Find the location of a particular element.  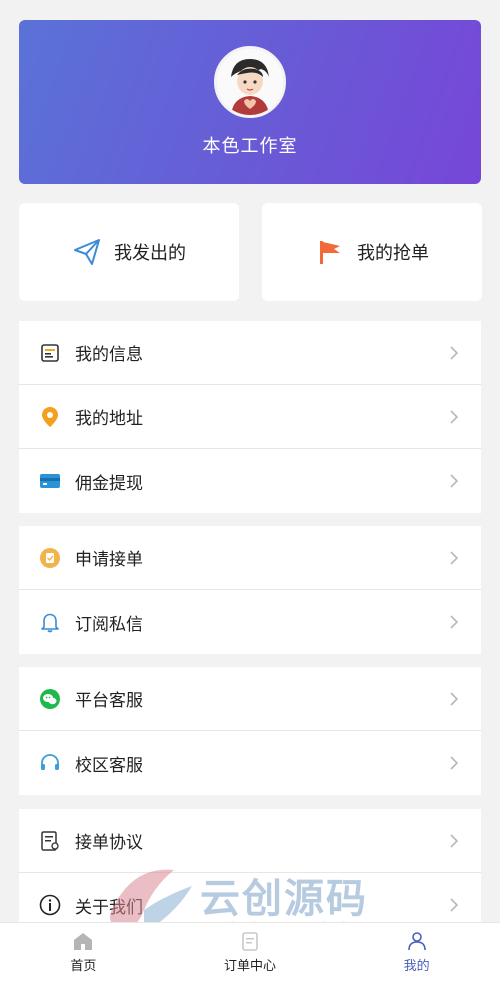

info-circle-icon is located at coordinates (50, 905).